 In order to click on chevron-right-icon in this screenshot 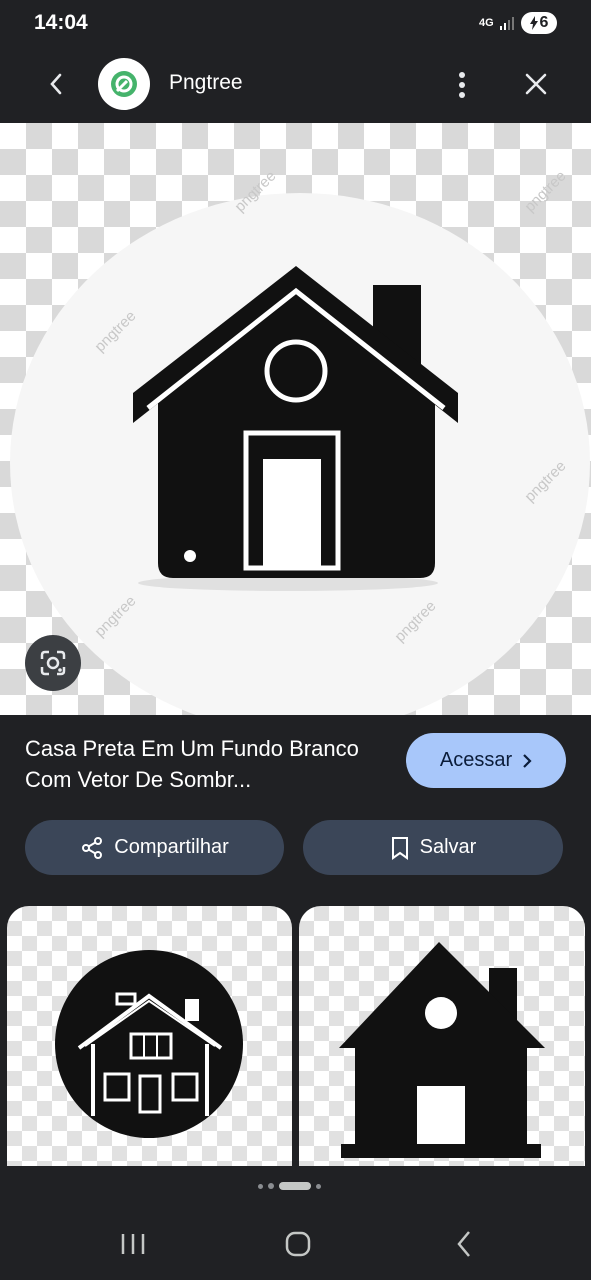, I will do `click(527, 760)`.